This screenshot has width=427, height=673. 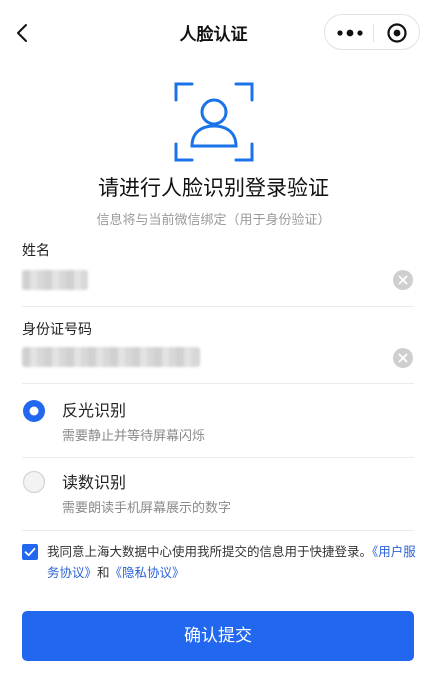 What do you see at coordinates (147, 508) in the screenshot?
I see `option-desc-read-numbers: 需要朗读手机屏幕展示的数字` at bounding box center [147, 508].